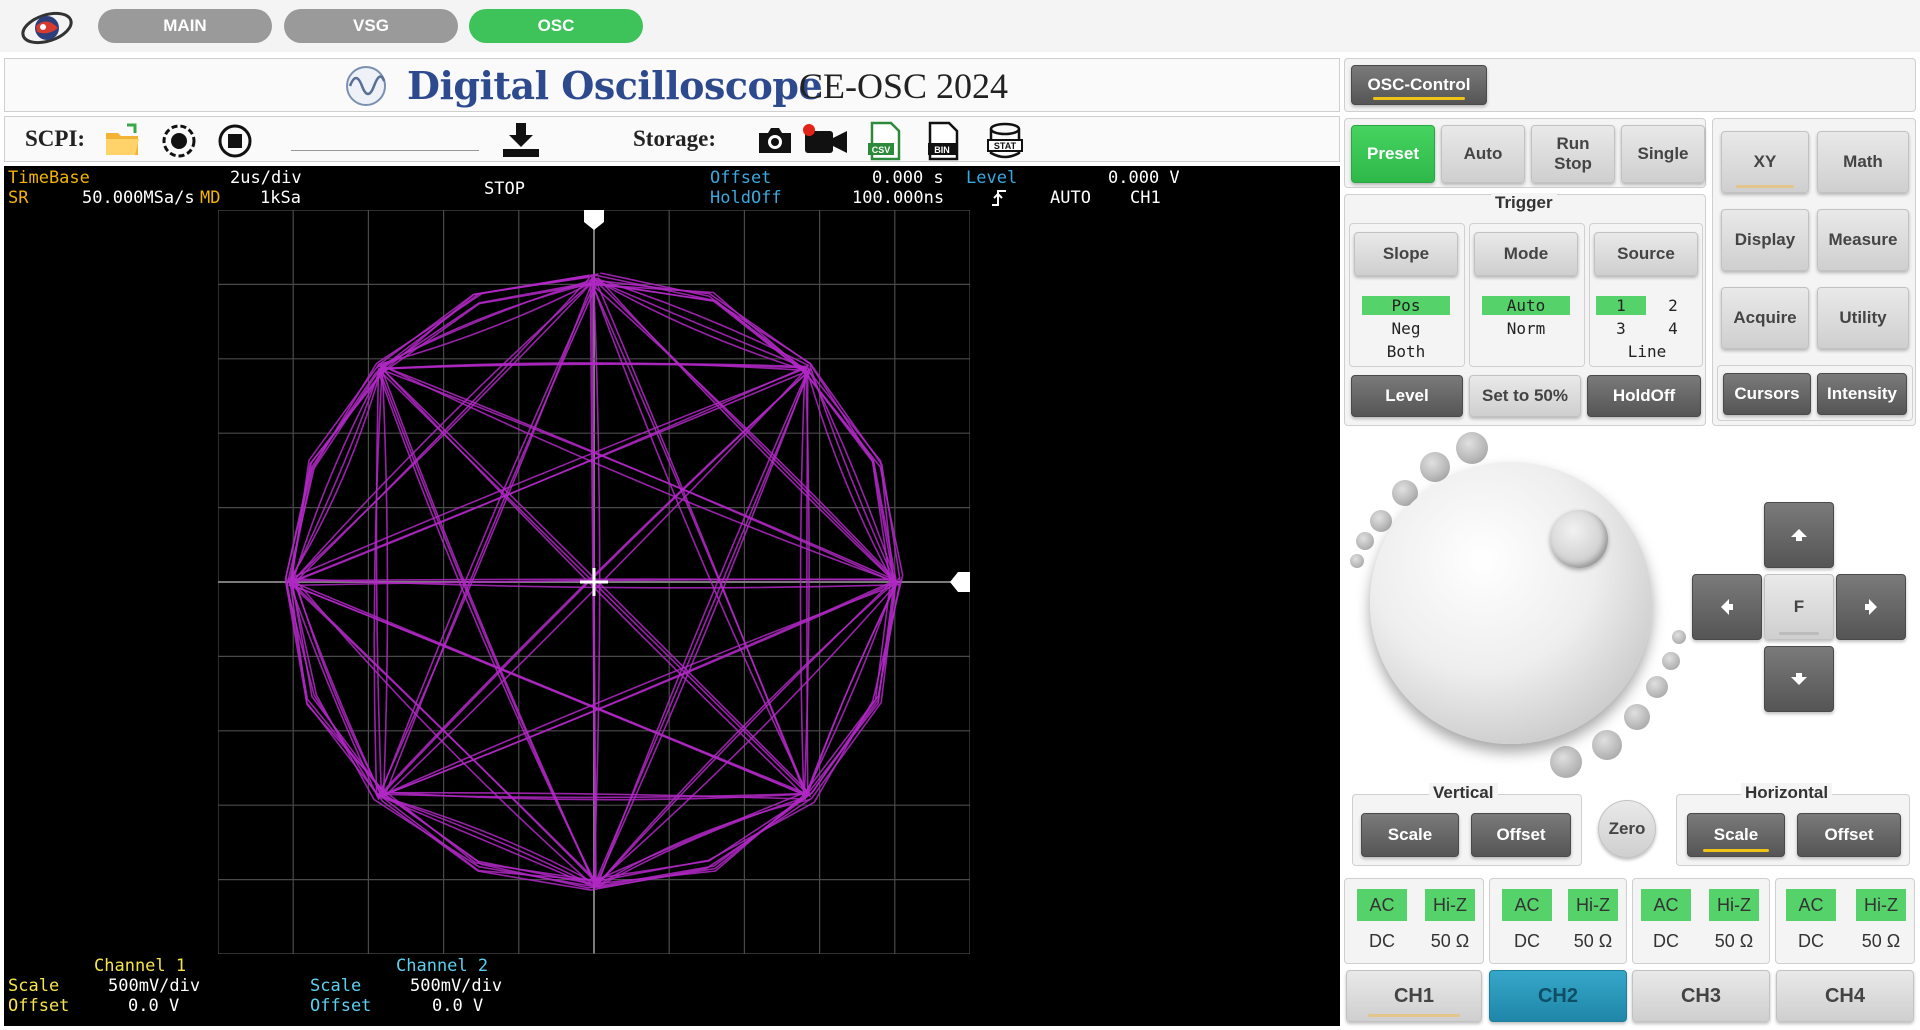 The height and width of the screenshot is (1030, 1920). Describe the element at coordinates (556, 26) in the screenshot. I see `tab-osc: OSC` at that location.